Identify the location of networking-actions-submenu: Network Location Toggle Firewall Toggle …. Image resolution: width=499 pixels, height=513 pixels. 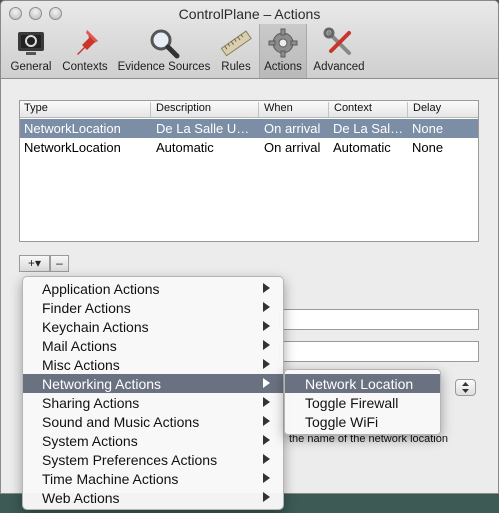
(362, 402).